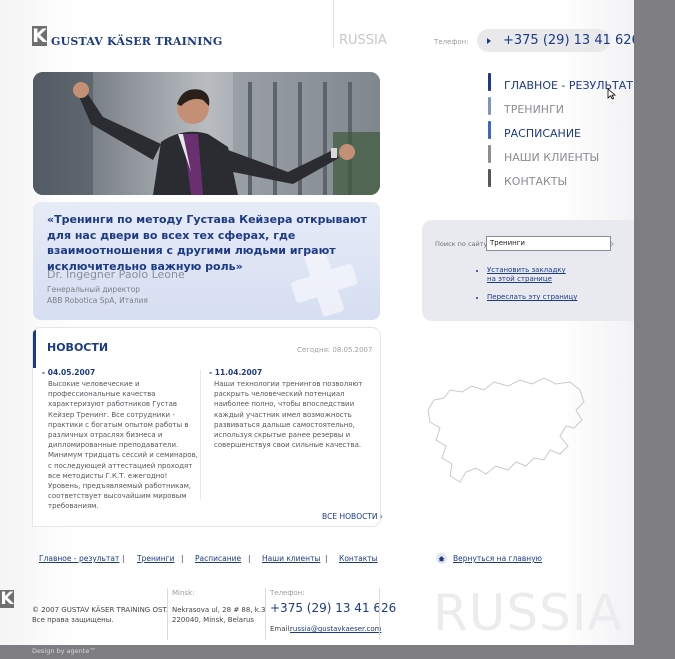 Image resolution: width=675 pixels, height=659 pixels. Describe the element at coordinates (611, 94) in the screenshot. I see `mouse-cursor-icon` at that location.